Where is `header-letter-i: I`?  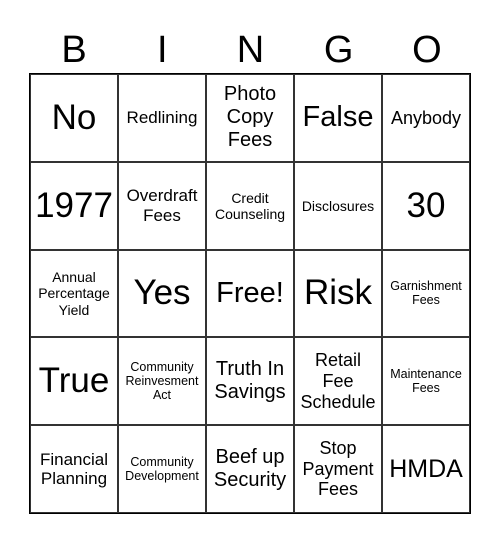
header-letter-i: I is located at coordinates (162, 50).